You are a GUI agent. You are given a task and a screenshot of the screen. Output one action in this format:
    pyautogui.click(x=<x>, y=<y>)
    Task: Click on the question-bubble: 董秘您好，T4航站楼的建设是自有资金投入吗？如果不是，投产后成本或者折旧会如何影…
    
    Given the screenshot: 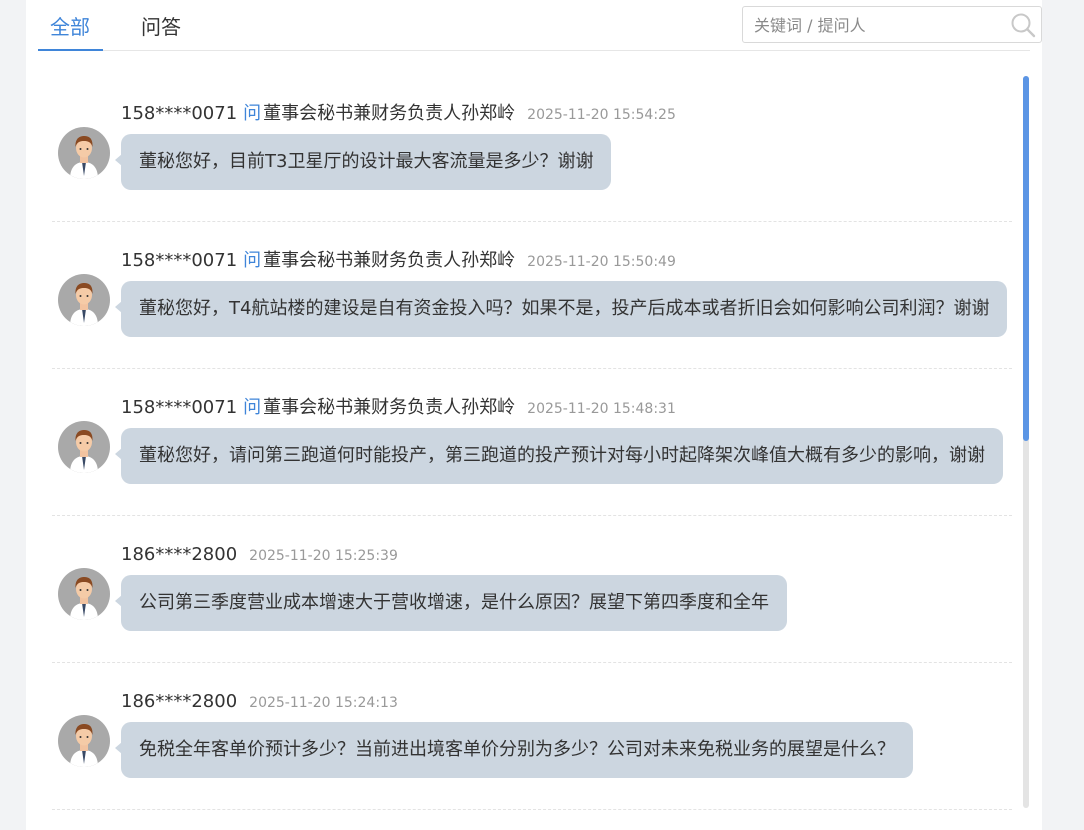 What is the action you would take?
    pyautogui.click(x=561, y=309)
    